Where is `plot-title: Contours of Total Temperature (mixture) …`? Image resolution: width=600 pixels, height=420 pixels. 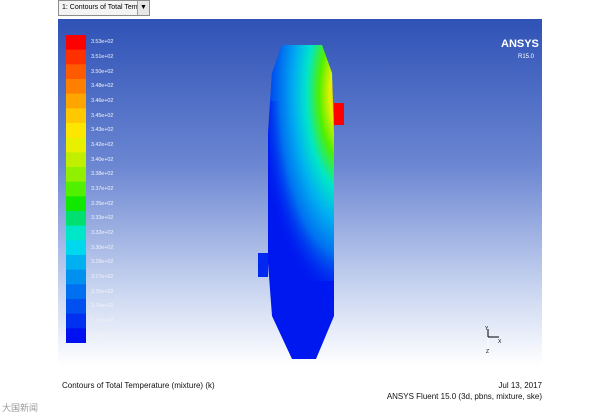
plot-title: Contours of Total Temperature (mixture) … is located at coordinates (138, 385).